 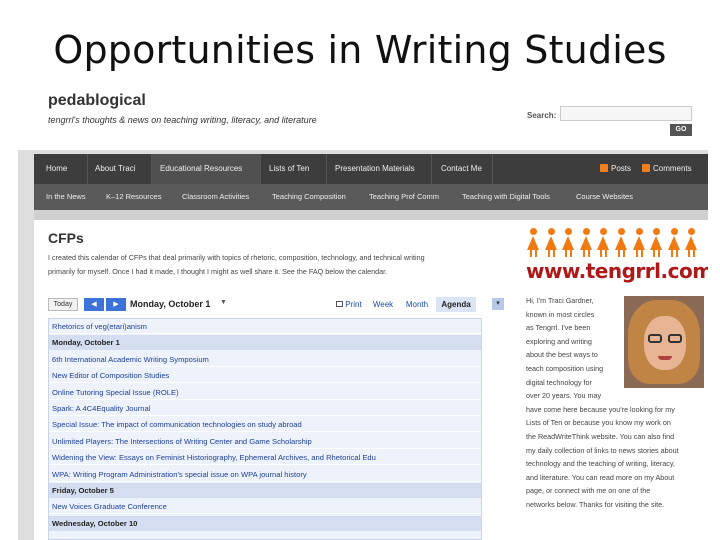 What do you see at coordinates (66, 197) in the screenshot?
I see `subnav-item-in-the-news: In the News` at bounding box center [66, 197].